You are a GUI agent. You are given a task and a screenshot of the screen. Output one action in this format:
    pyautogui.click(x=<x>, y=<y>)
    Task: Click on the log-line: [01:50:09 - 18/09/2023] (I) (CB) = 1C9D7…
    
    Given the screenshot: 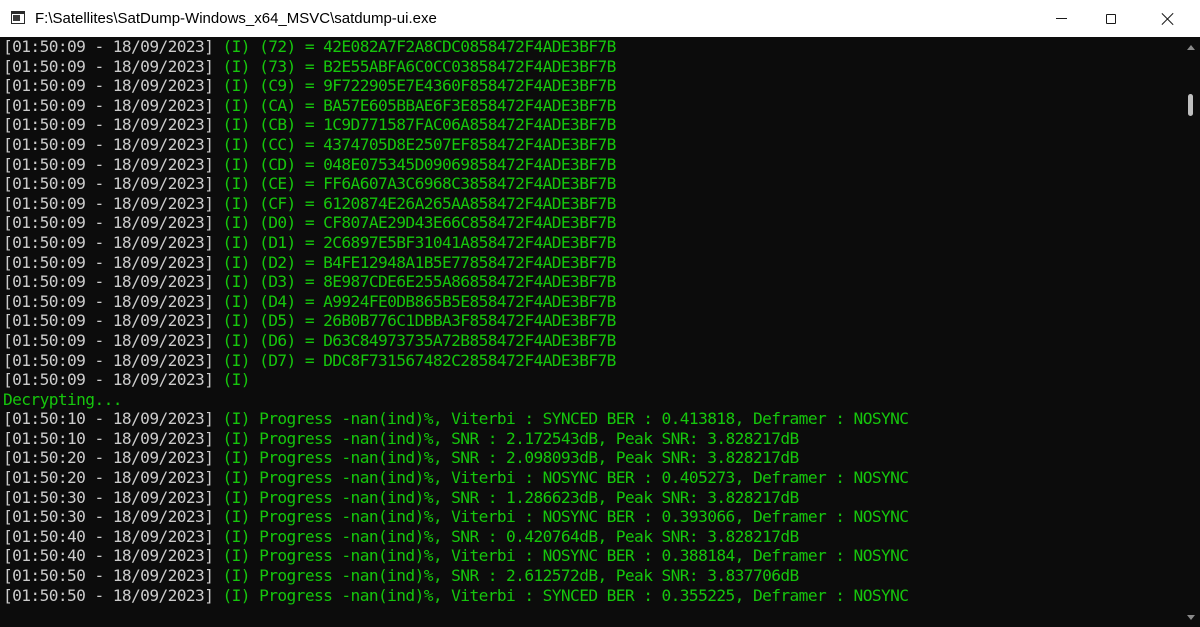 What is the action you would take?
    pyautogui.click(x=590, y=125)
    